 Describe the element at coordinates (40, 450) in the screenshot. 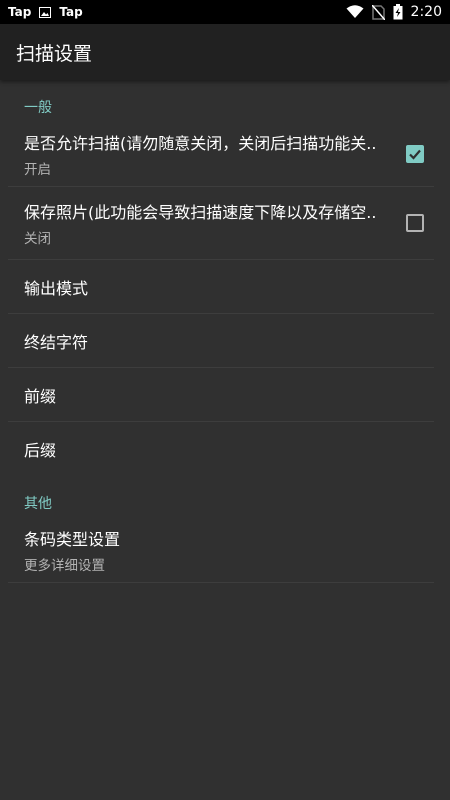

I see `pref-suffix-title: 后缀` at that location.